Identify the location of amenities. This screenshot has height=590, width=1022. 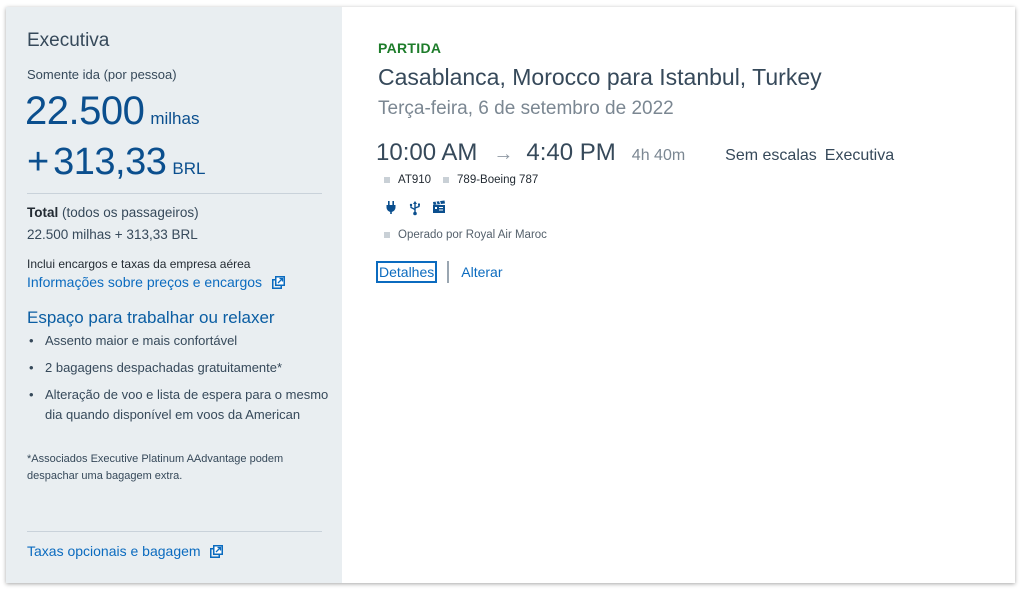
(415, 208).